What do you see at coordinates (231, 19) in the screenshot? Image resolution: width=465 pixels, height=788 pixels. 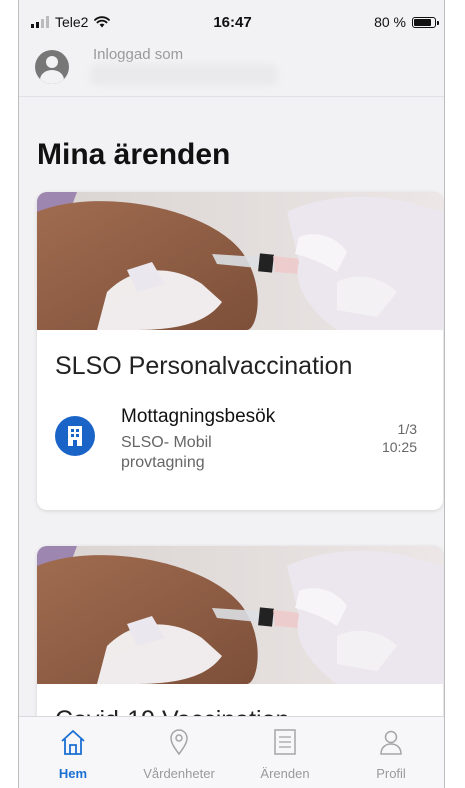 I see `status-bar: Tele2 16:47 80 %` at bounding box center [231, 19].